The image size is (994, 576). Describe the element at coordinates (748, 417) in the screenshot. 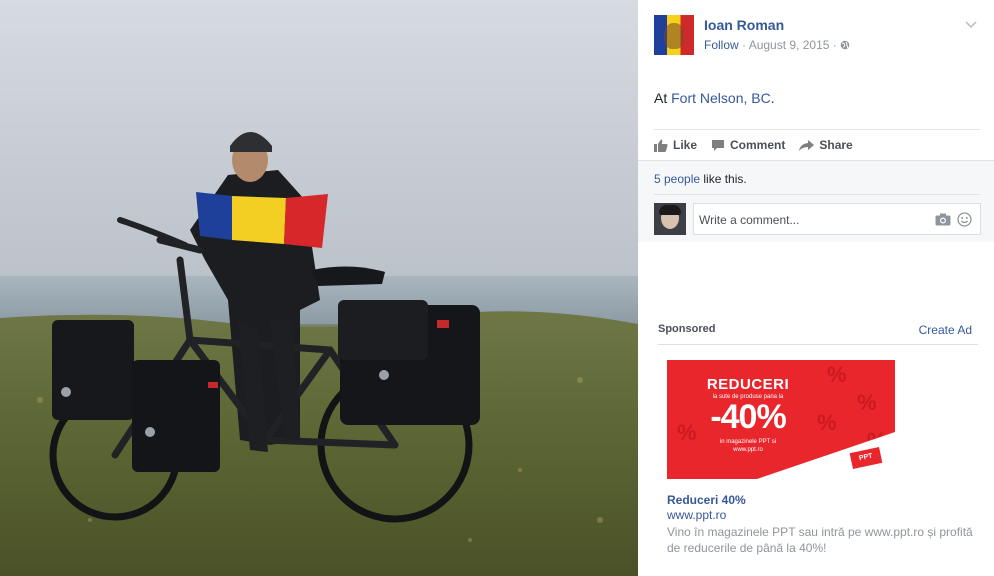

I see `ad-percent: -40%` at that location.